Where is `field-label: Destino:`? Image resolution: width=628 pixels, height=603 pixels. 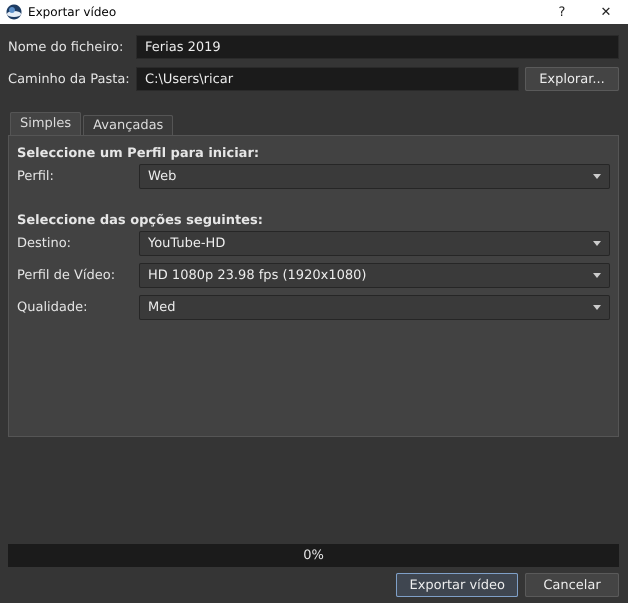 field-label: Destino: is located at coordinates (44, 243).